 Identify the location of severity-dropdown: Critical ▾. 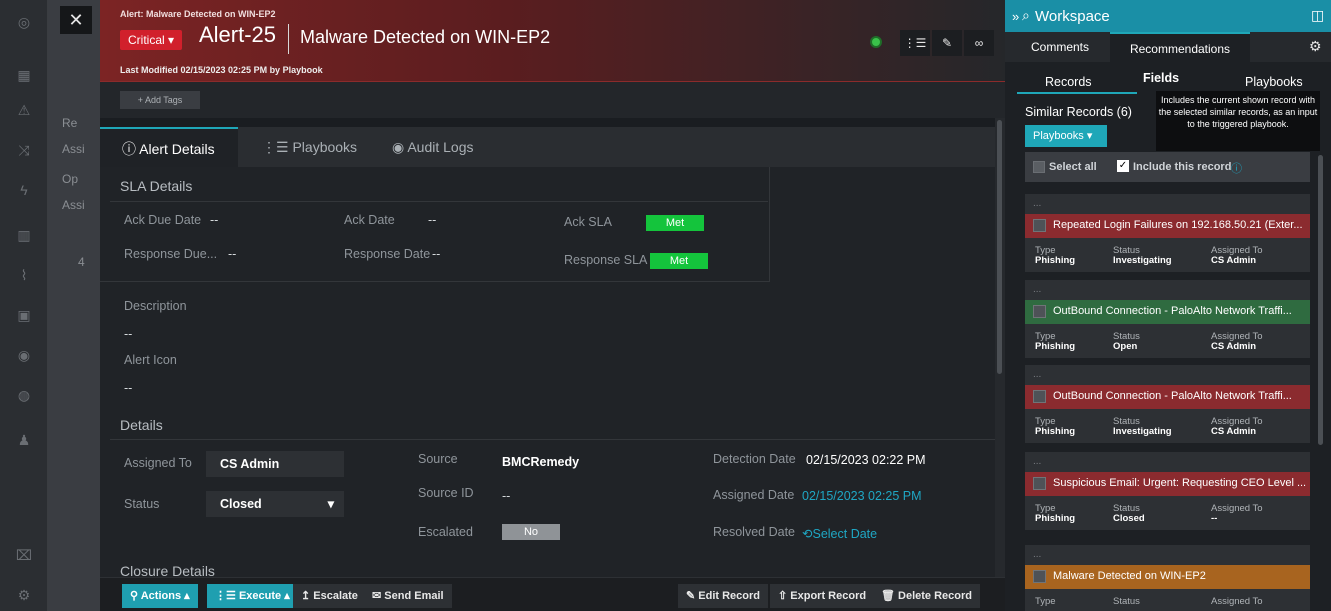
(151, 40).